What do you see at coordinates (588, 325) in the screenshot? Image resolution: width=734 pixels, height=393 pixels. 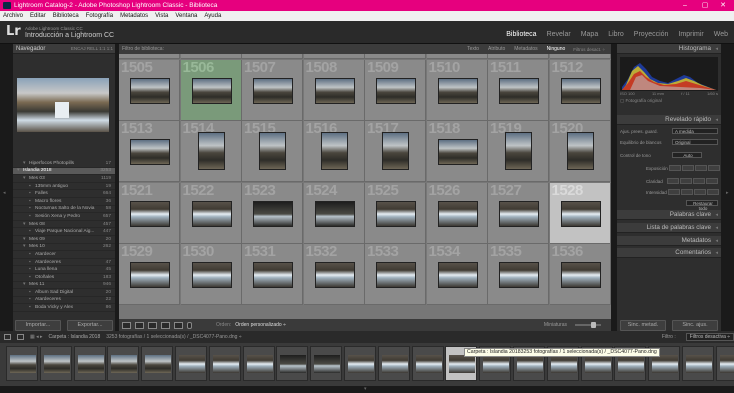 I see `thumbnail-size-slider` at bounding box center [588, 325].